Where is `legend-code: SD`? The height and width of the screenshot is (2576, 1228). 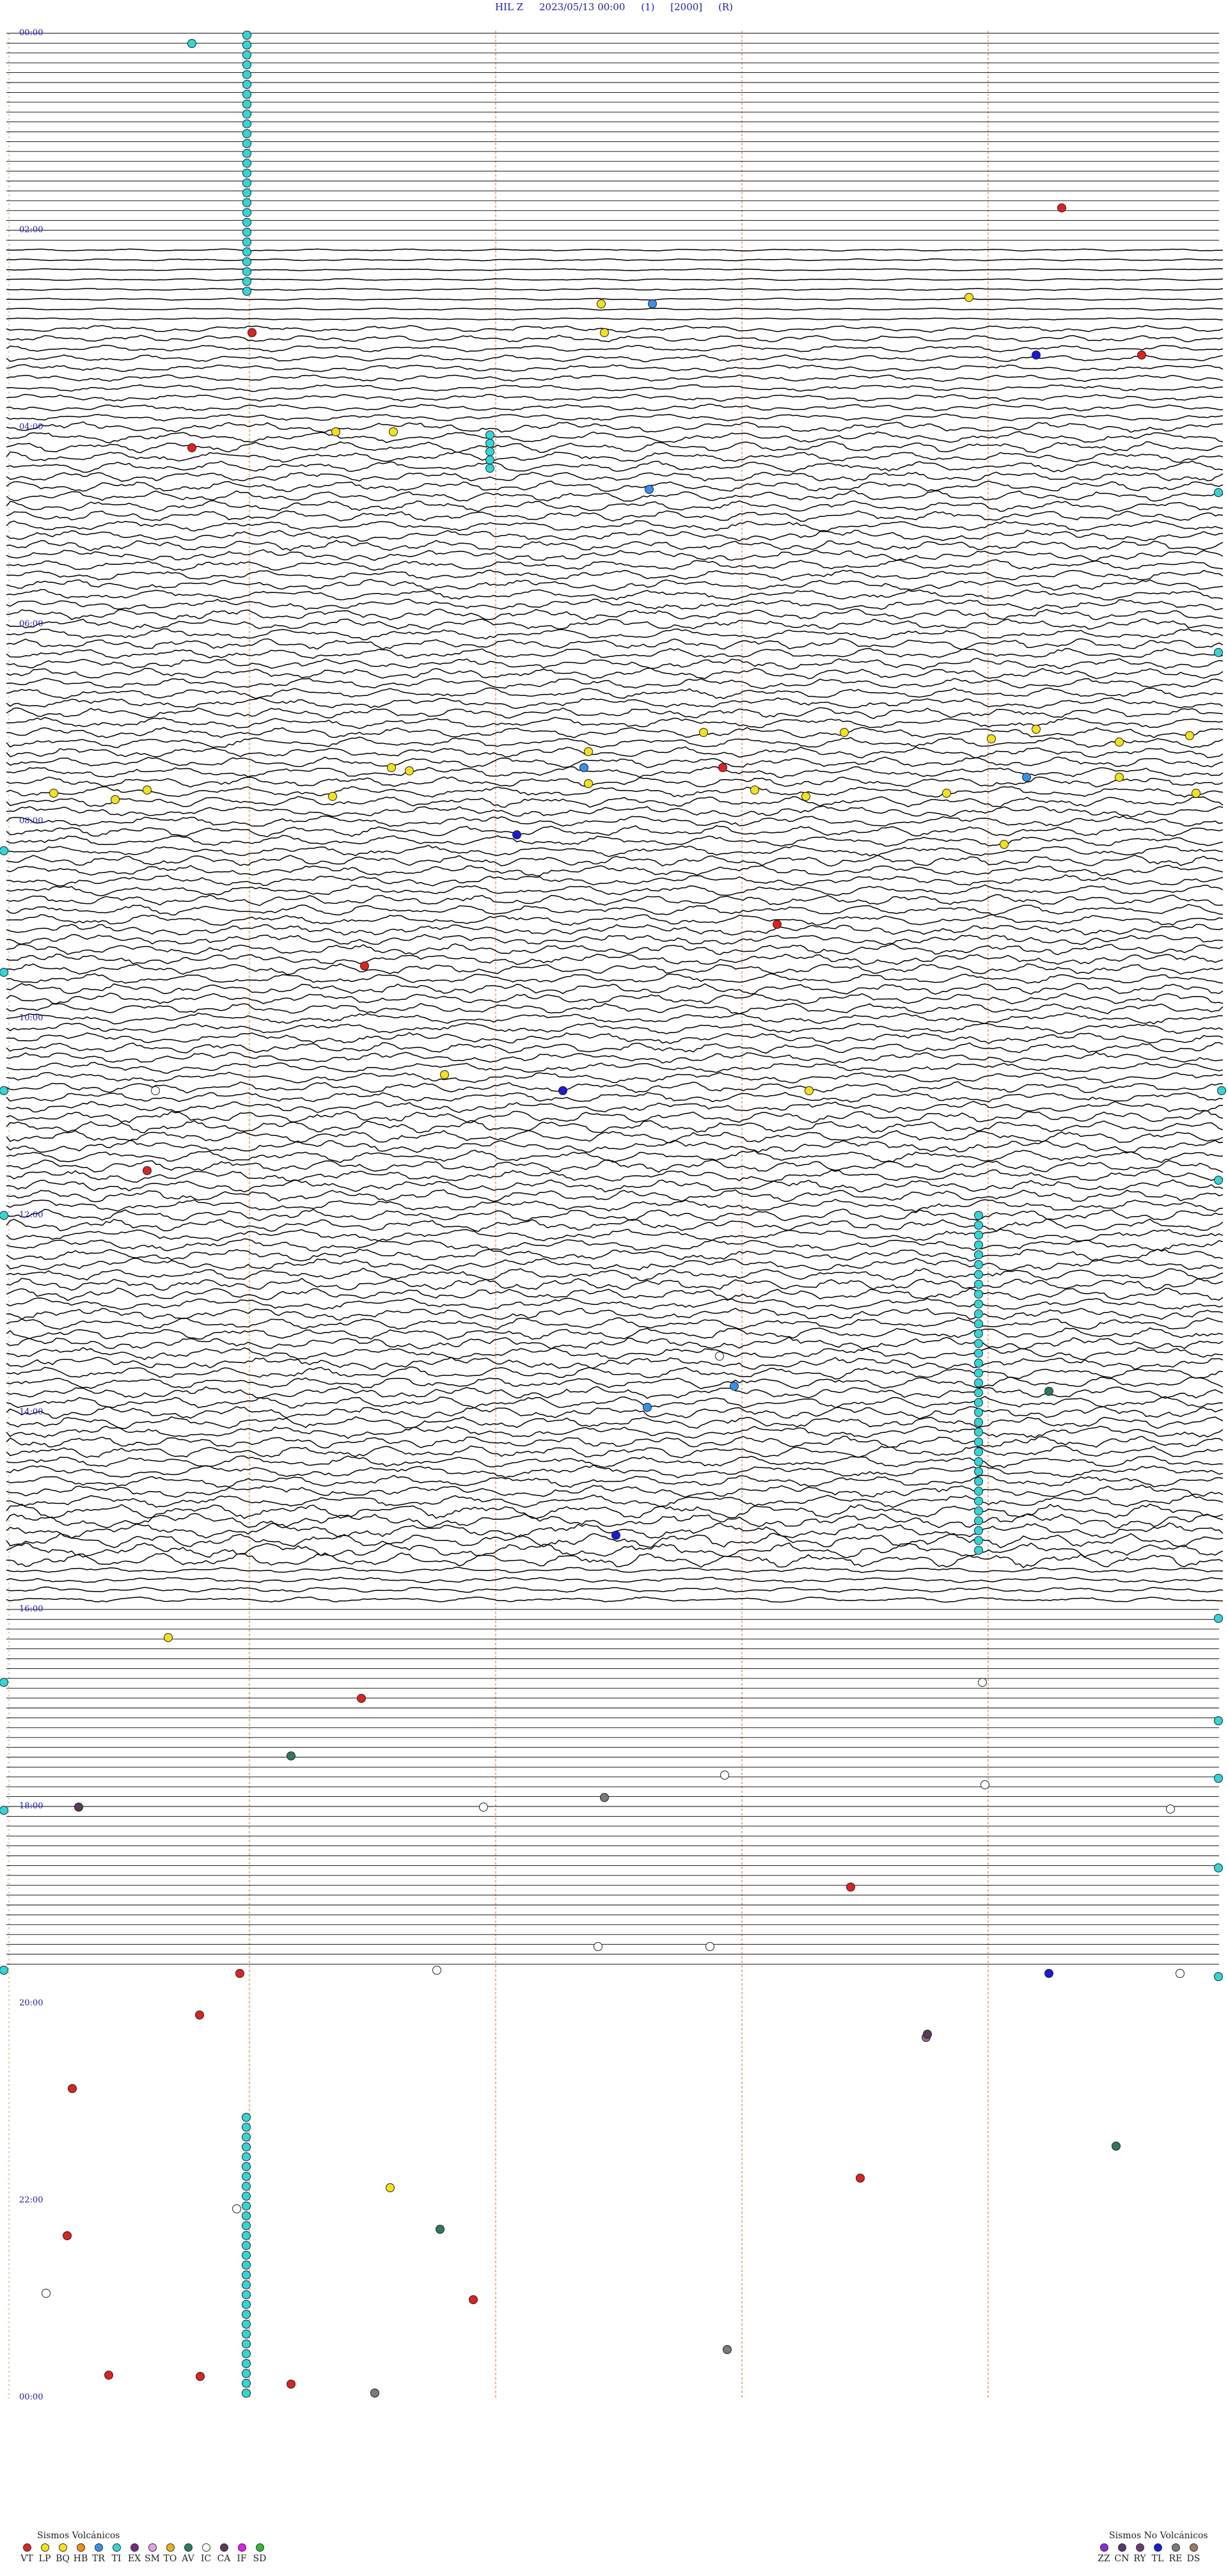 legend-code: SD is located at coordinates (260, 2559).